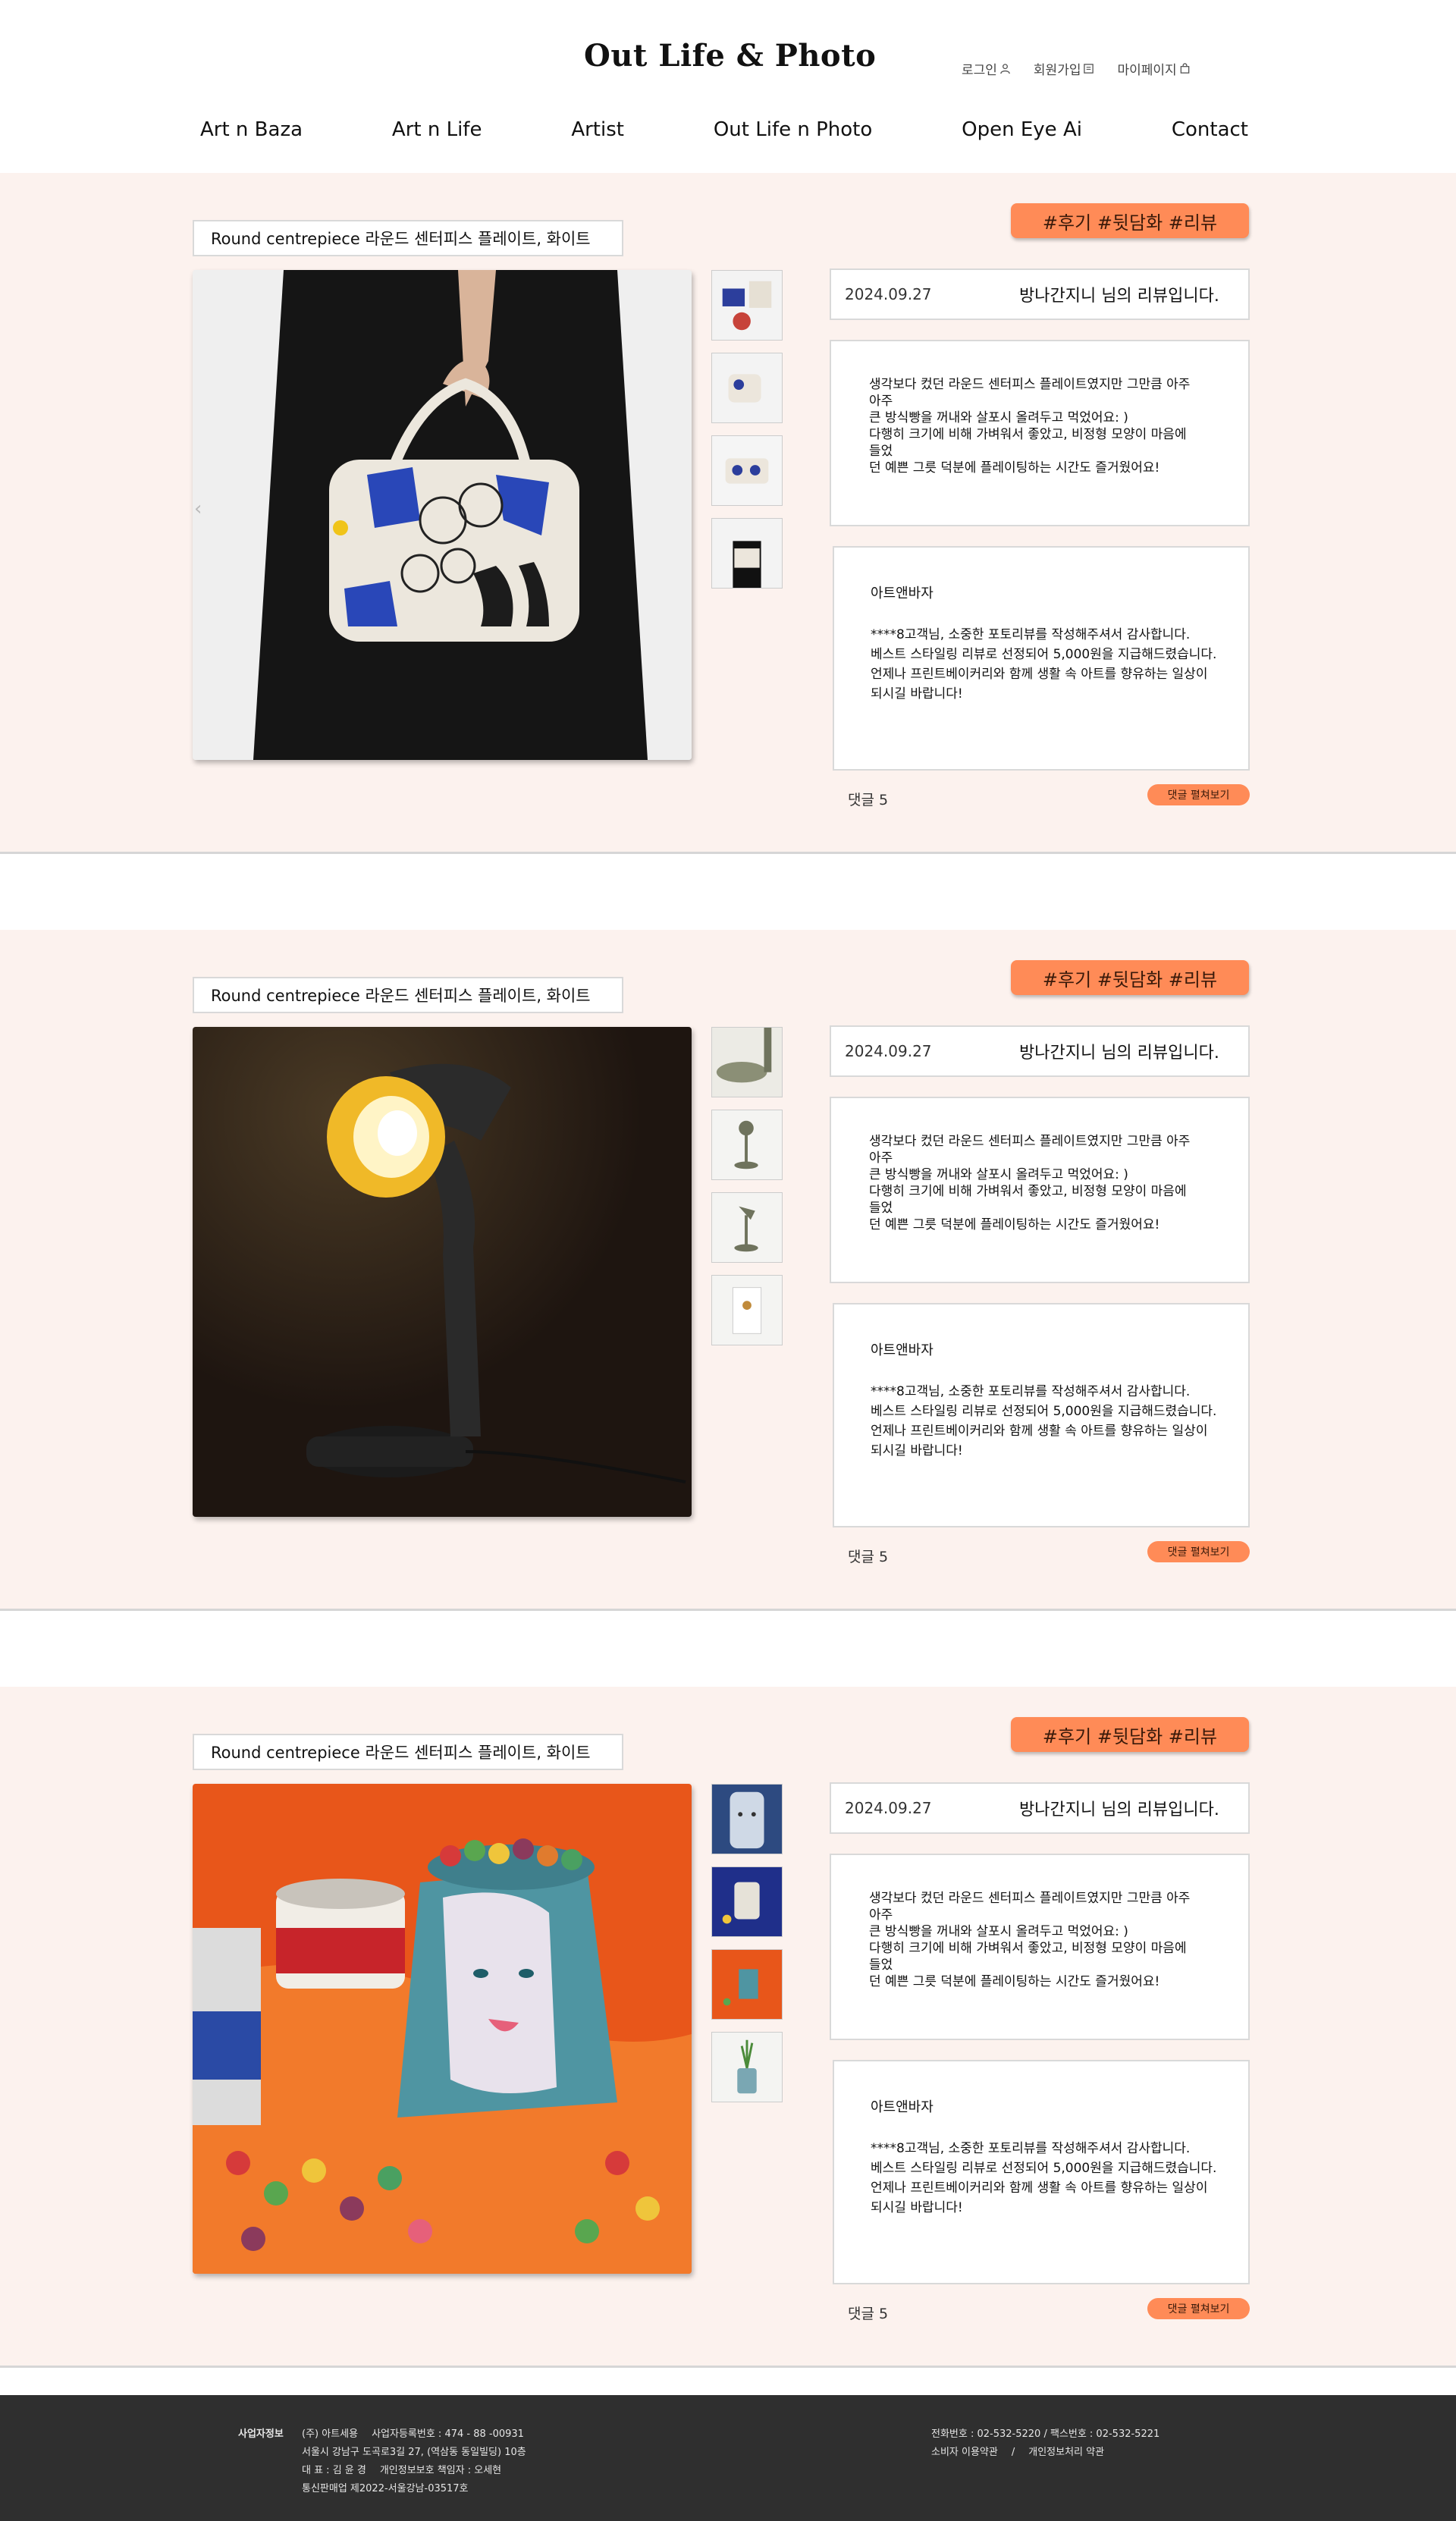 This screenshot has height=2521, width=1456. What do you see at coordinates (1066, 2452) in the screenshot?
I see `footer-privacy-link: 개인정보처리 약관` at bounding box center [1066, 2452].